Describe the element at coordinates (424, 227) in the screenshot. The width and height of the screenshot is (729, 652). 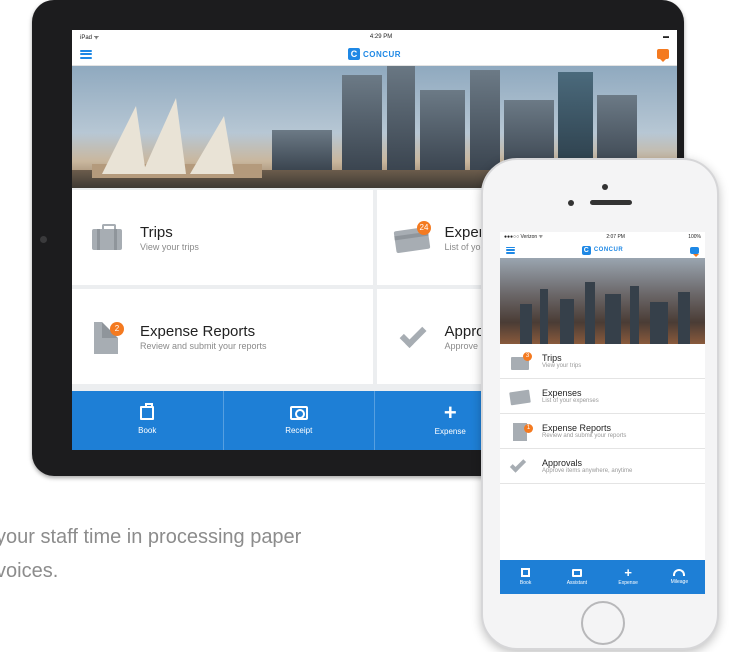
I see `expenses-badge: 24` at that location.